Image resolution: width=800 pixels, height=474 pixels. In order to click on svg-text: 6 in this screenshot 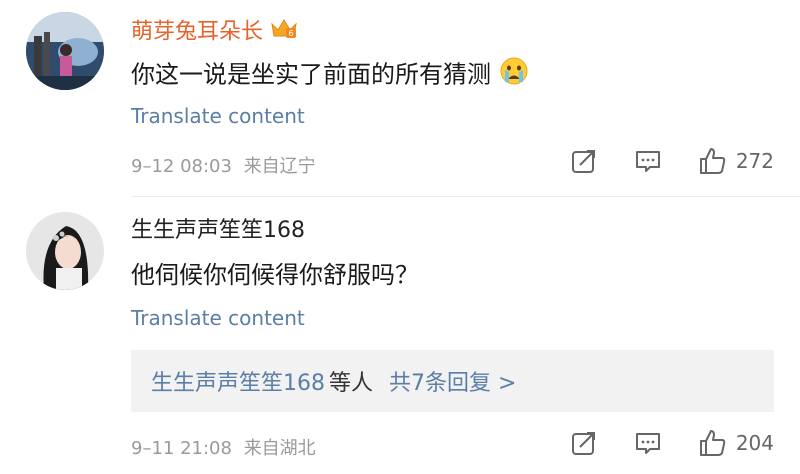, I will do `click(290, 33)`.